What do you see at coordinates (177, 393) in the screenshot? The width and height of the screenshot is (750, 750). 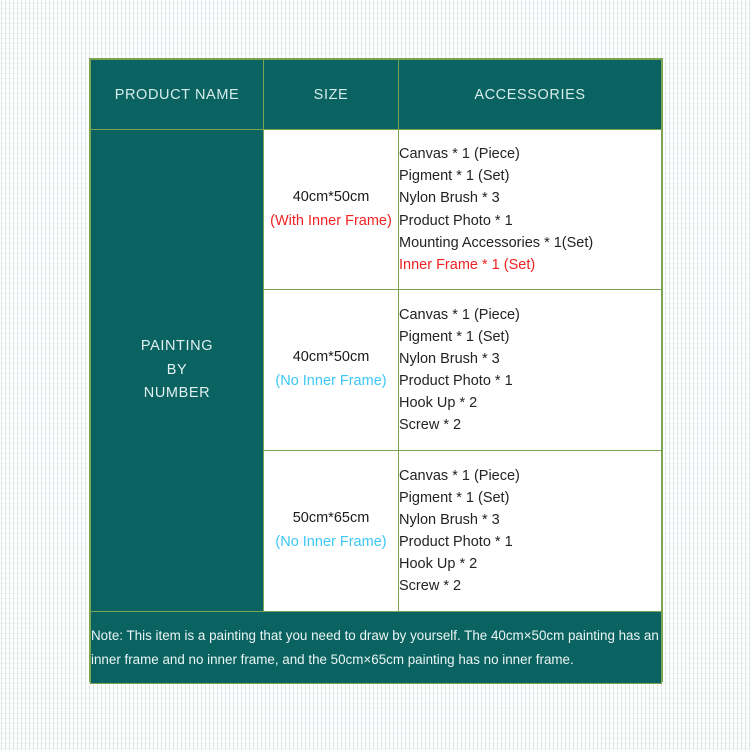 I see `product-name-line-3: NUMBER` at bounding box center [177, 393].